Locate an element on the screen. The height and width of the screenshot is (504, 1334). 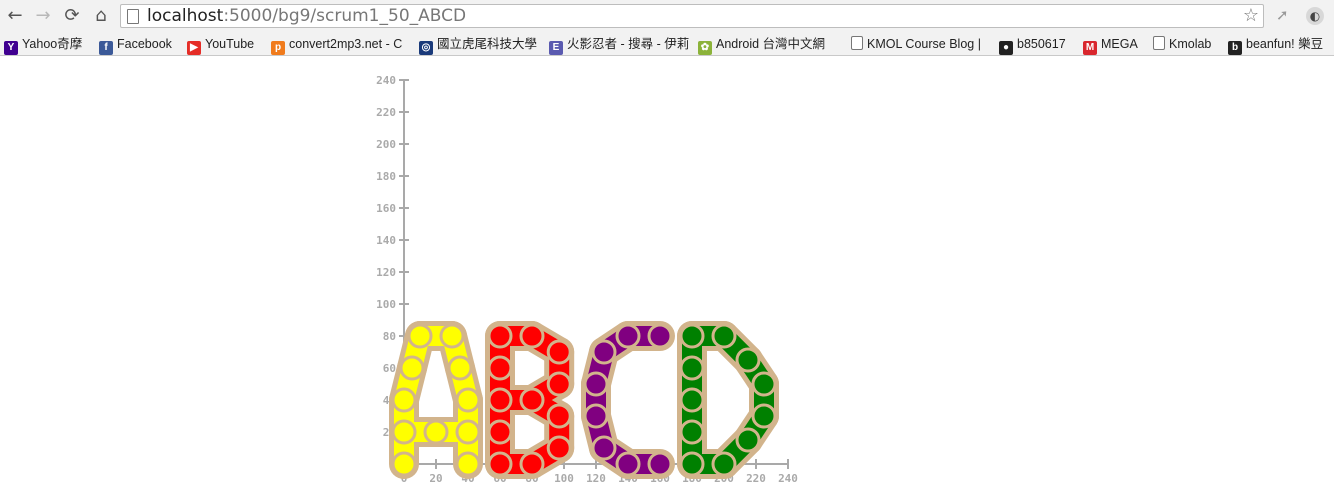
bookmark-label: Yahoo奇摩 is located at coordinates (52, 44).